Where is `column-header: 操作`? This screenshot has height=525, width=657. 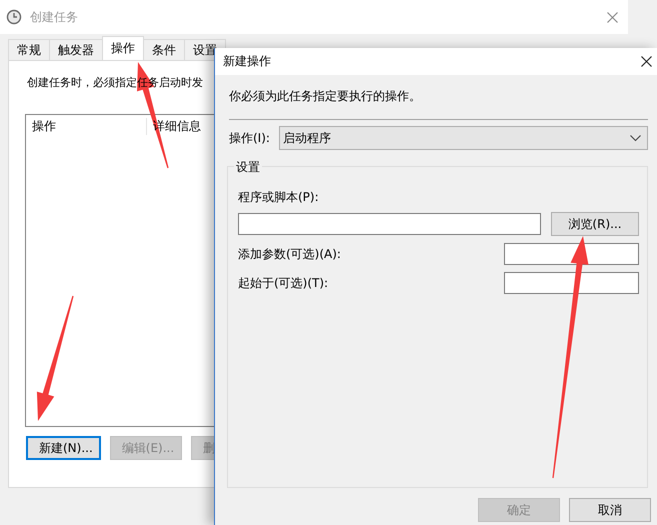
column-header: 操作 is located at coordinates (86, 126).